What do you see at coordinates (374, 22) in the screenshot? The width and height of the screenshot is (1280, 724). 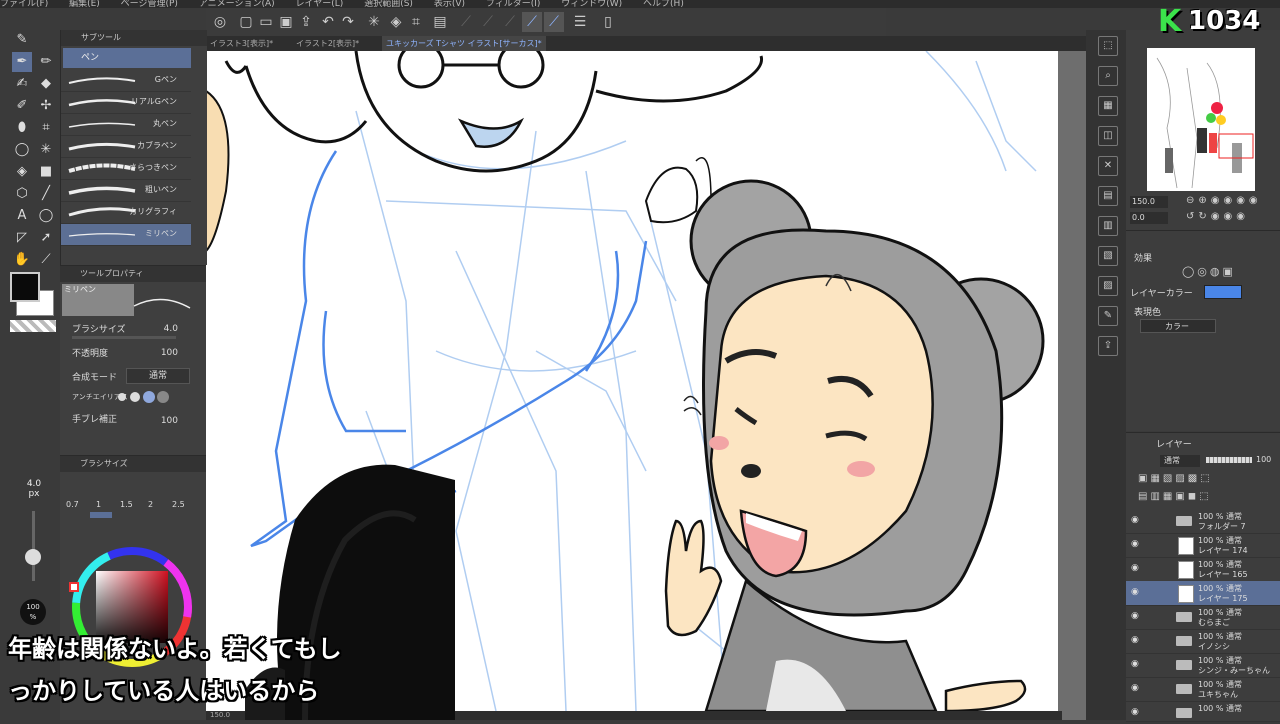 I see `clear-icon: ✳` at bounding box center [374, 22].